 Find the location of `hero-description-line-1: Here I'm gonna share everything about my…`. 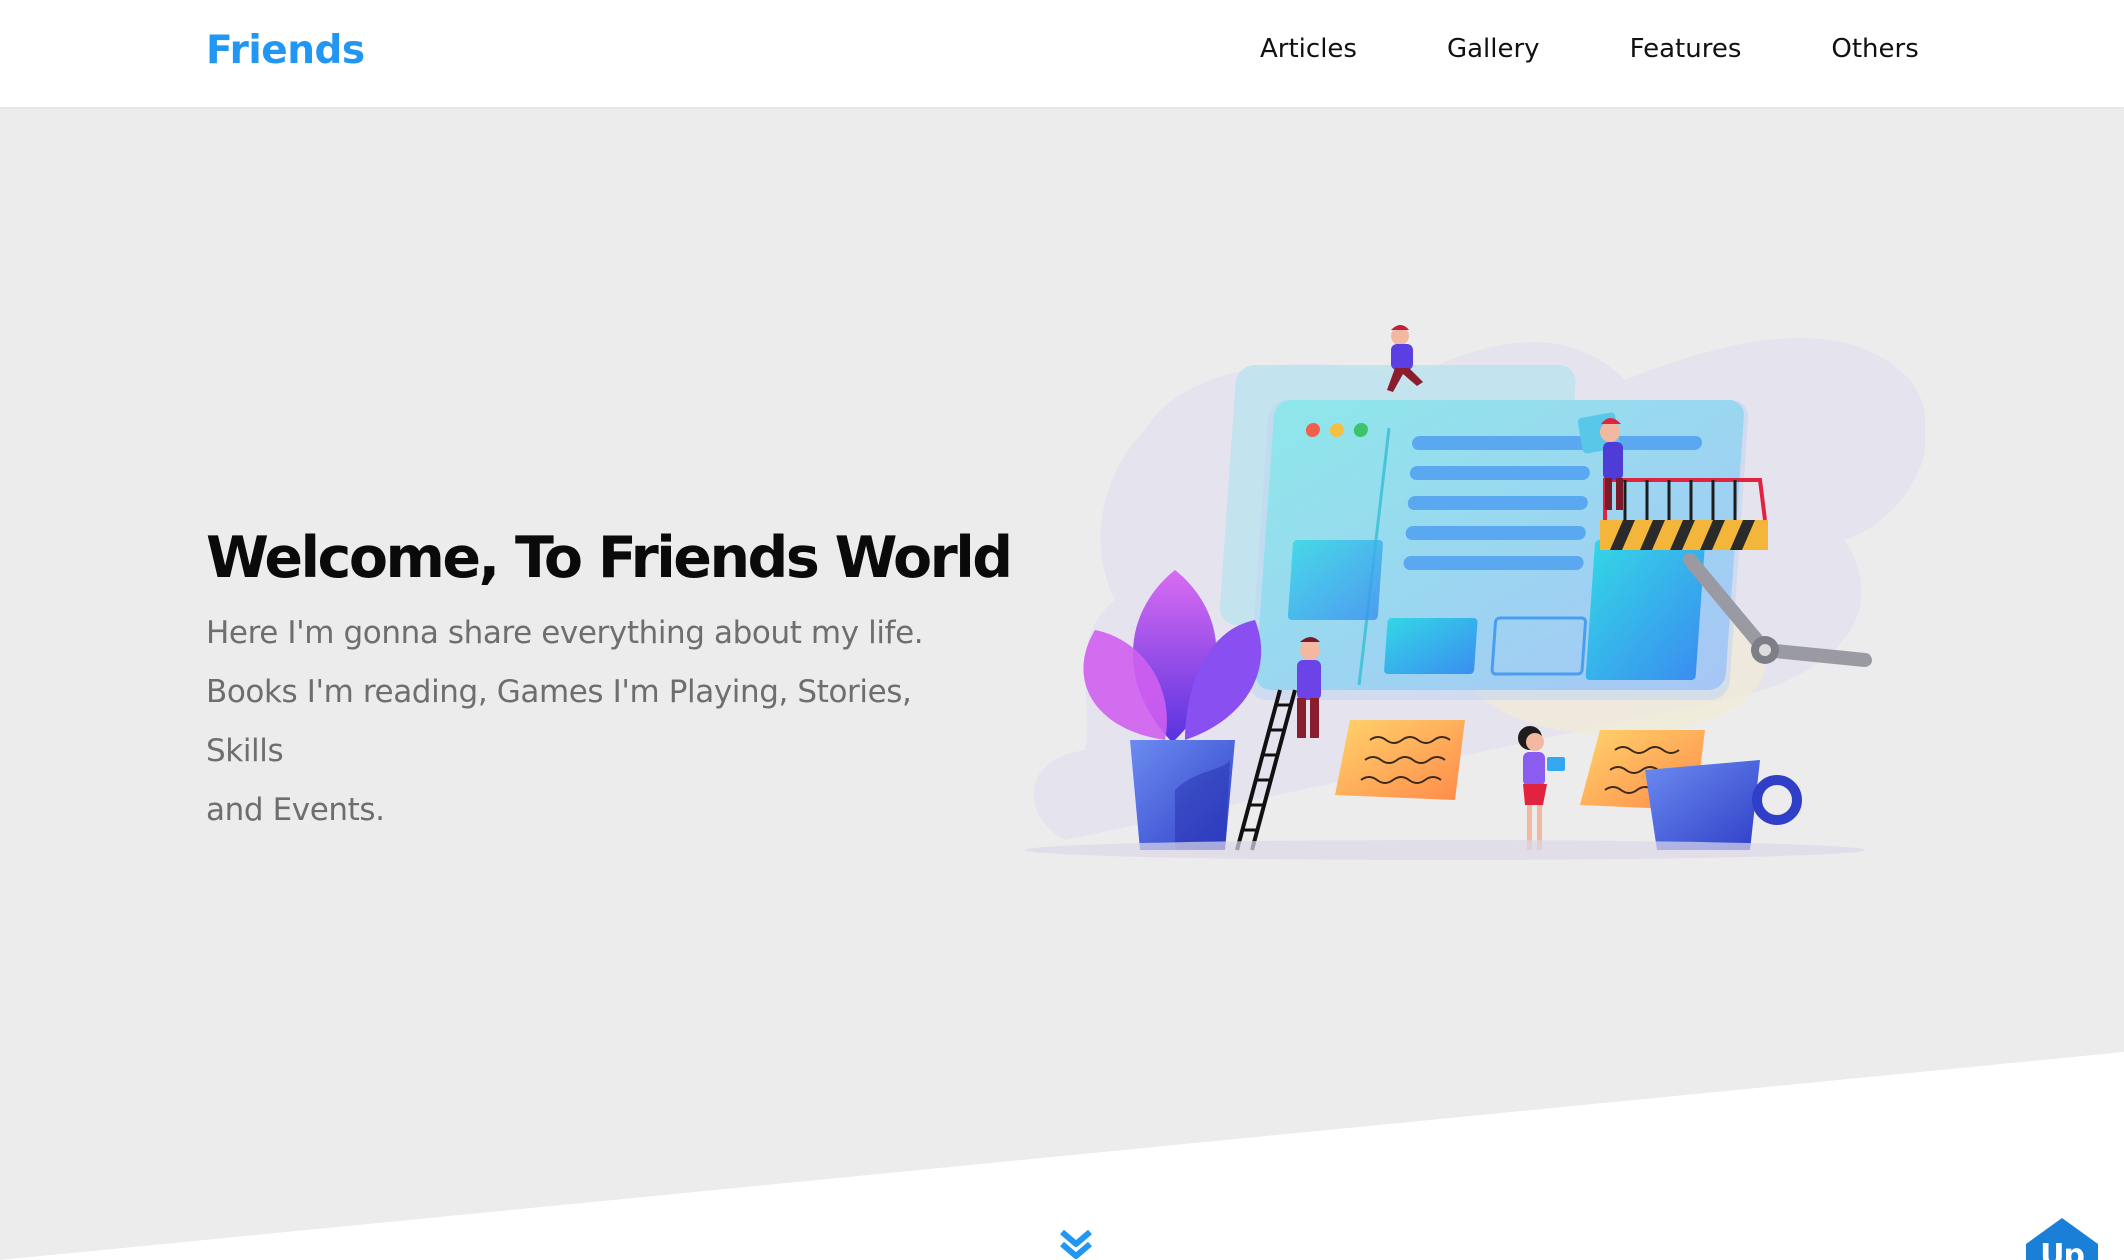

hero-description-line-1: Here I'm gonna share everything about my… is located at coordinates (565, 633).